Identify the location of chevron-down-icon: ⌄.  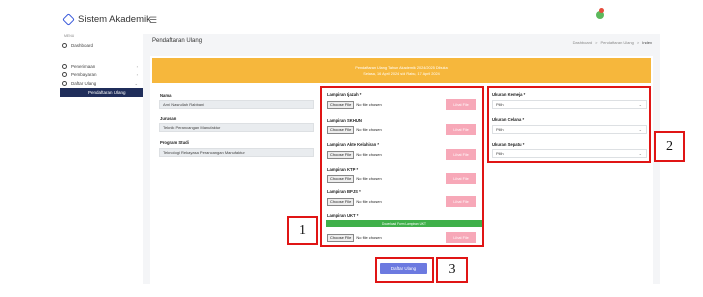
(136, 83).